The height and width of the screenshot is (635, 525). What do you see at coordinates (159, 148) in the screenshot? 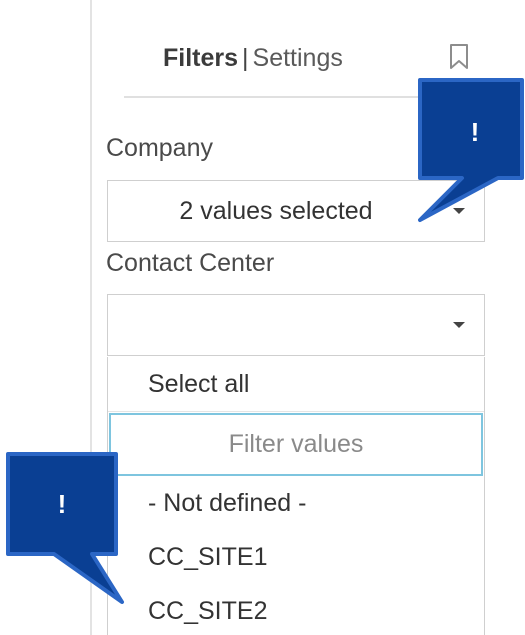
I see `company-label: Company` at bounding box center [159, 148].